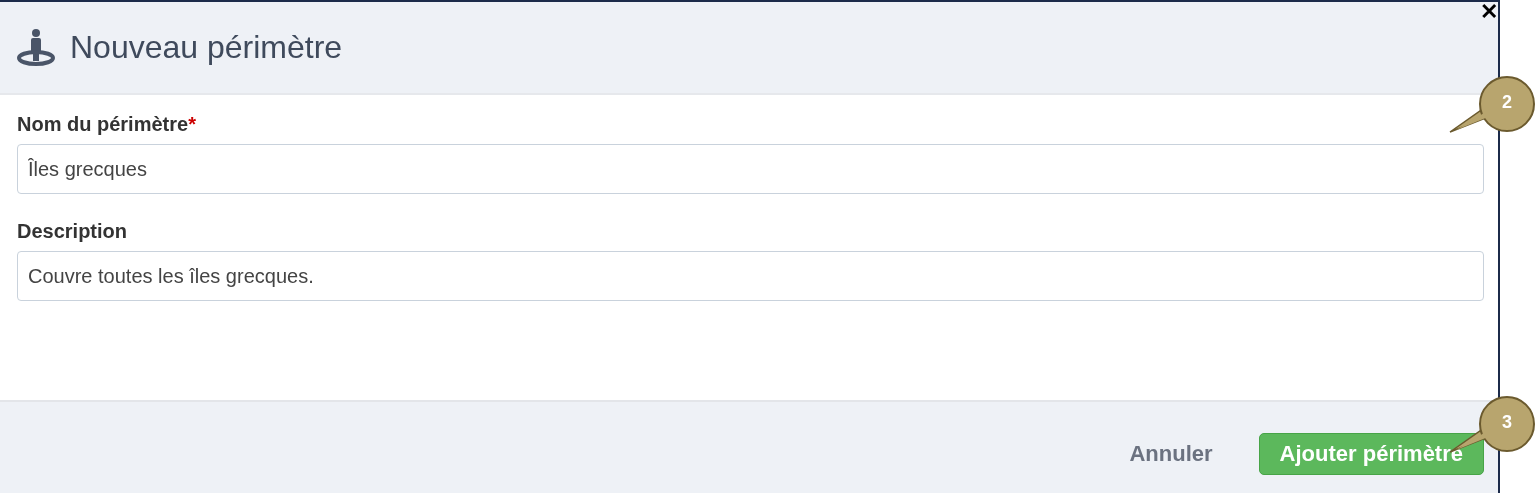 This screenshot has height=493, width=1537. I want to click on close-button: ✕, so click(1489, 12).